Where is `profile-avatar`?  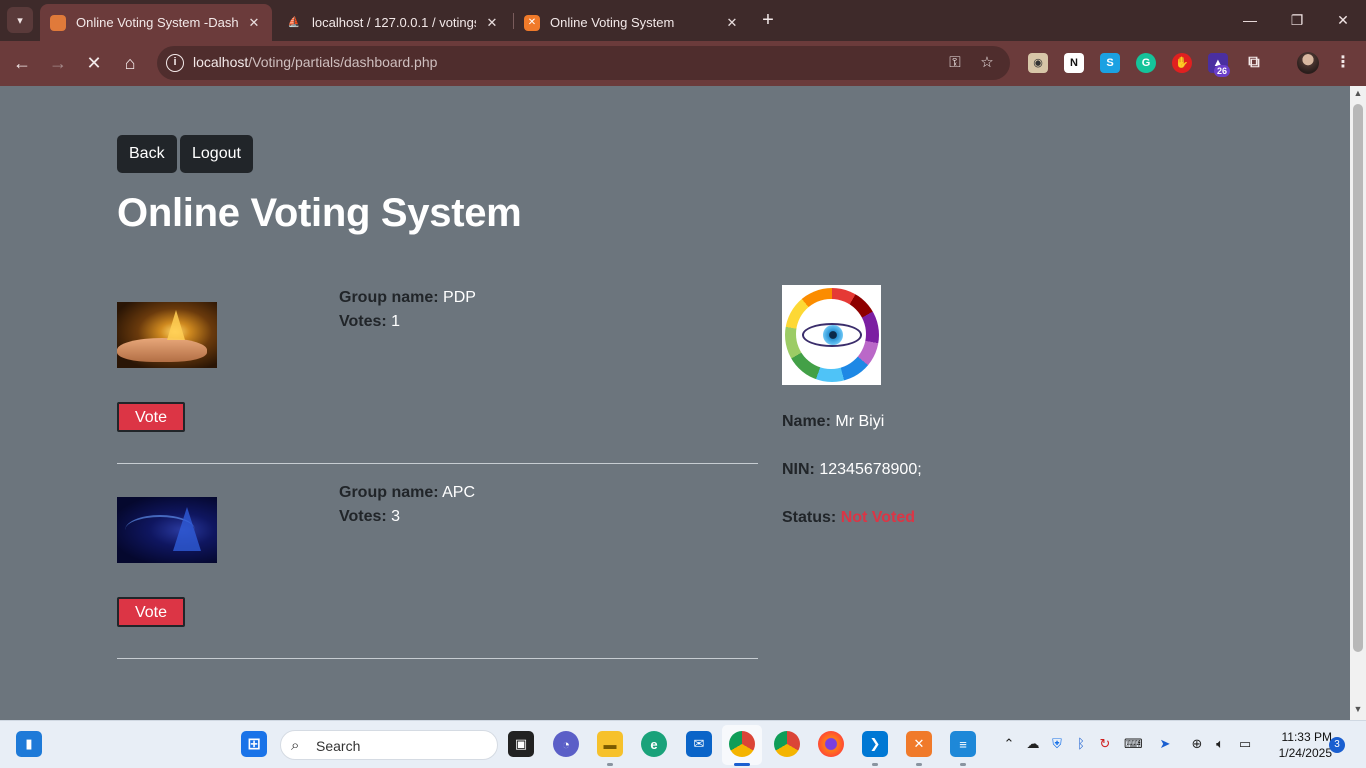
profile-avatar is located at coordinates (1308, 63).